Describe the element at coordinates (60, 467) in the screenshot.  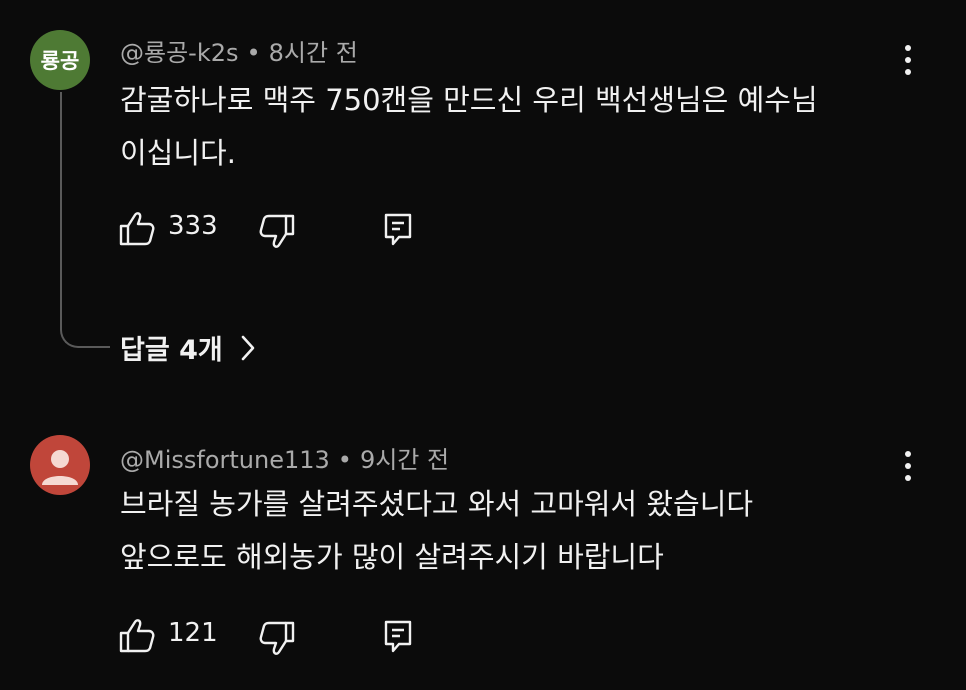
I see `default-user-icon` at that location.